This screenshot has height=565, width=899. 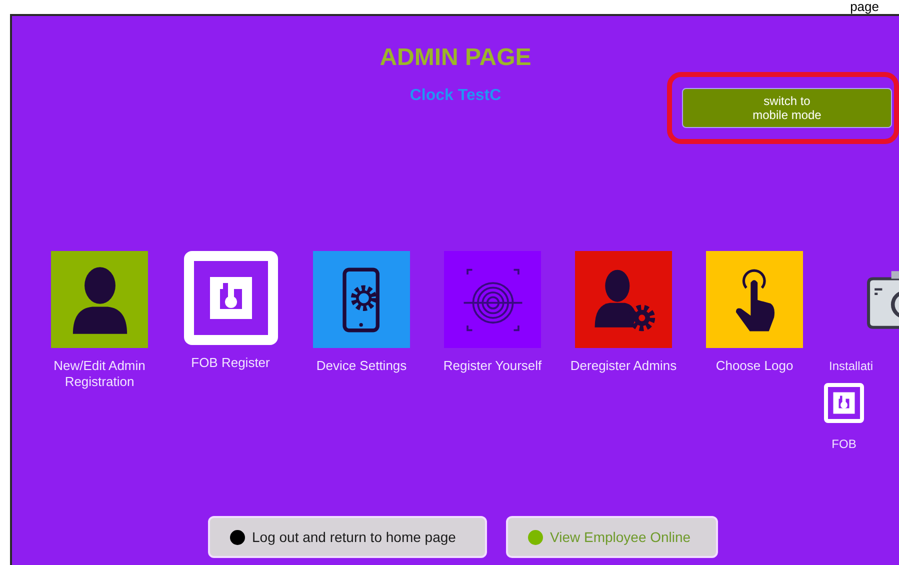 What do you see at coordinates (787, 108) in the screenshot?
I see `mobile-mode-button: switch to mobile mode` at bounding box center [787, 108].